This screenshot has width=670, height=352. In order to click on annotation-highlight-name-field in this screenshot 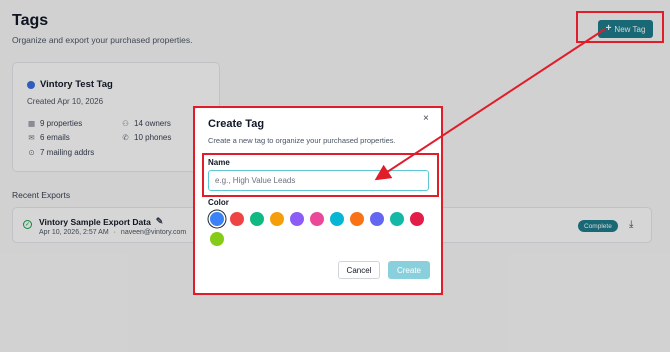, I will do `click(320, 175)`.